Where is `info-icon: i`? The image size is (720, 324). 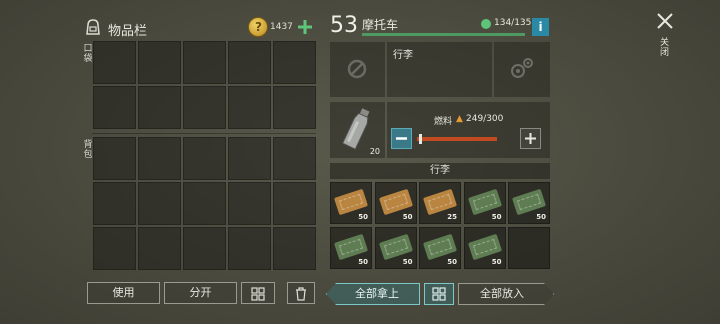 info-icon: i is located at coordinates (540, 27).